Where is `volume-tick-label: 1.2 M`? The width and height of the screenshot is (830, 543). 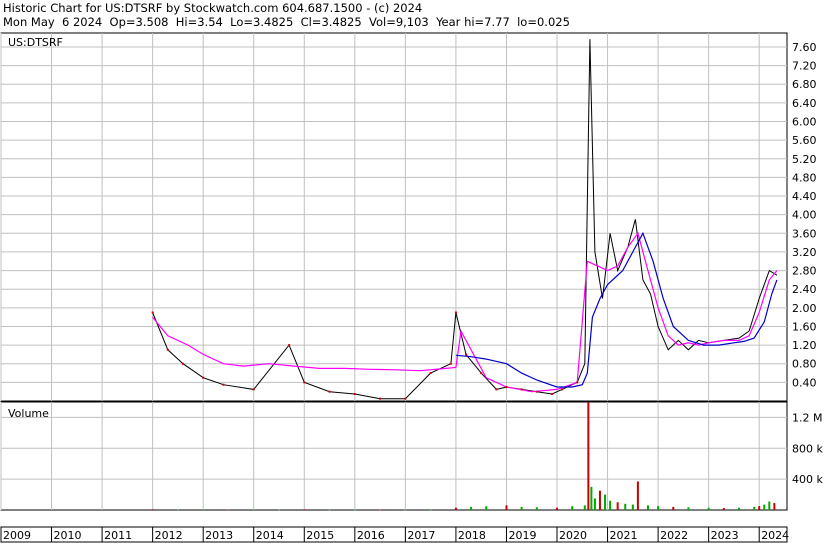 volume-tick-label: 1.2 M is located at coordinates (807, 417).